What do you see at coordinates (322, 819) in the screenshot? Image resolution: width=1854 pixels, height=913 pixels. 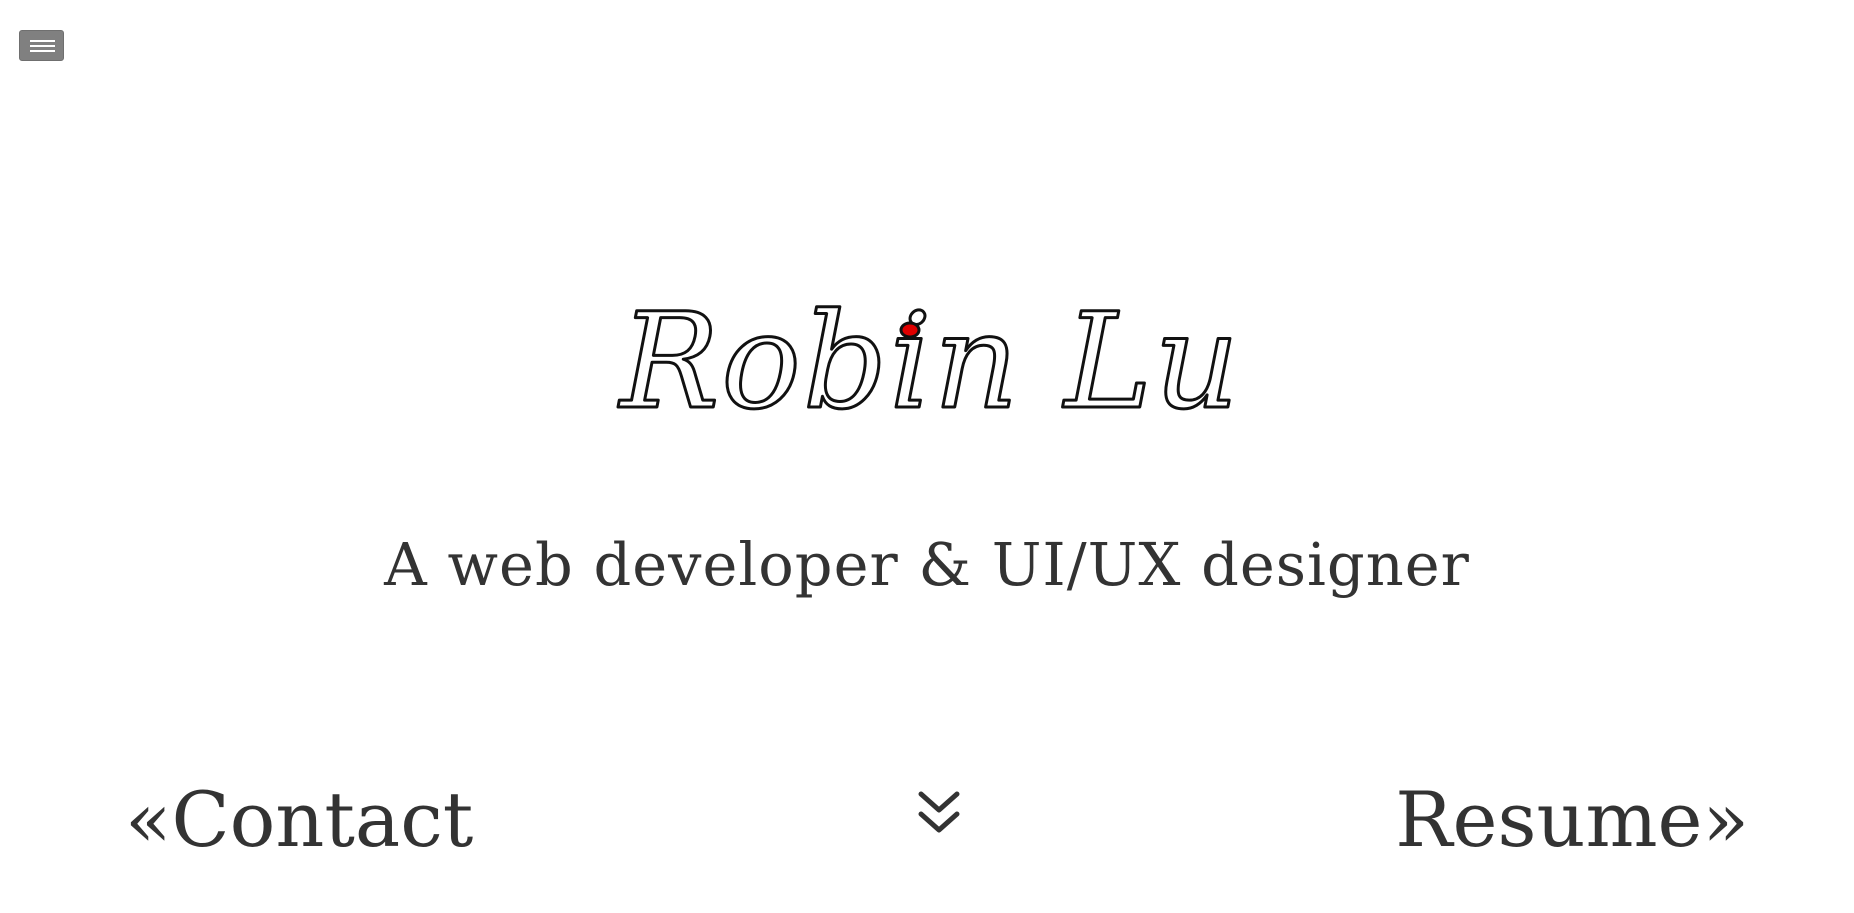 I see `contact-link-label: Contact` at bounding box center [322, 819].